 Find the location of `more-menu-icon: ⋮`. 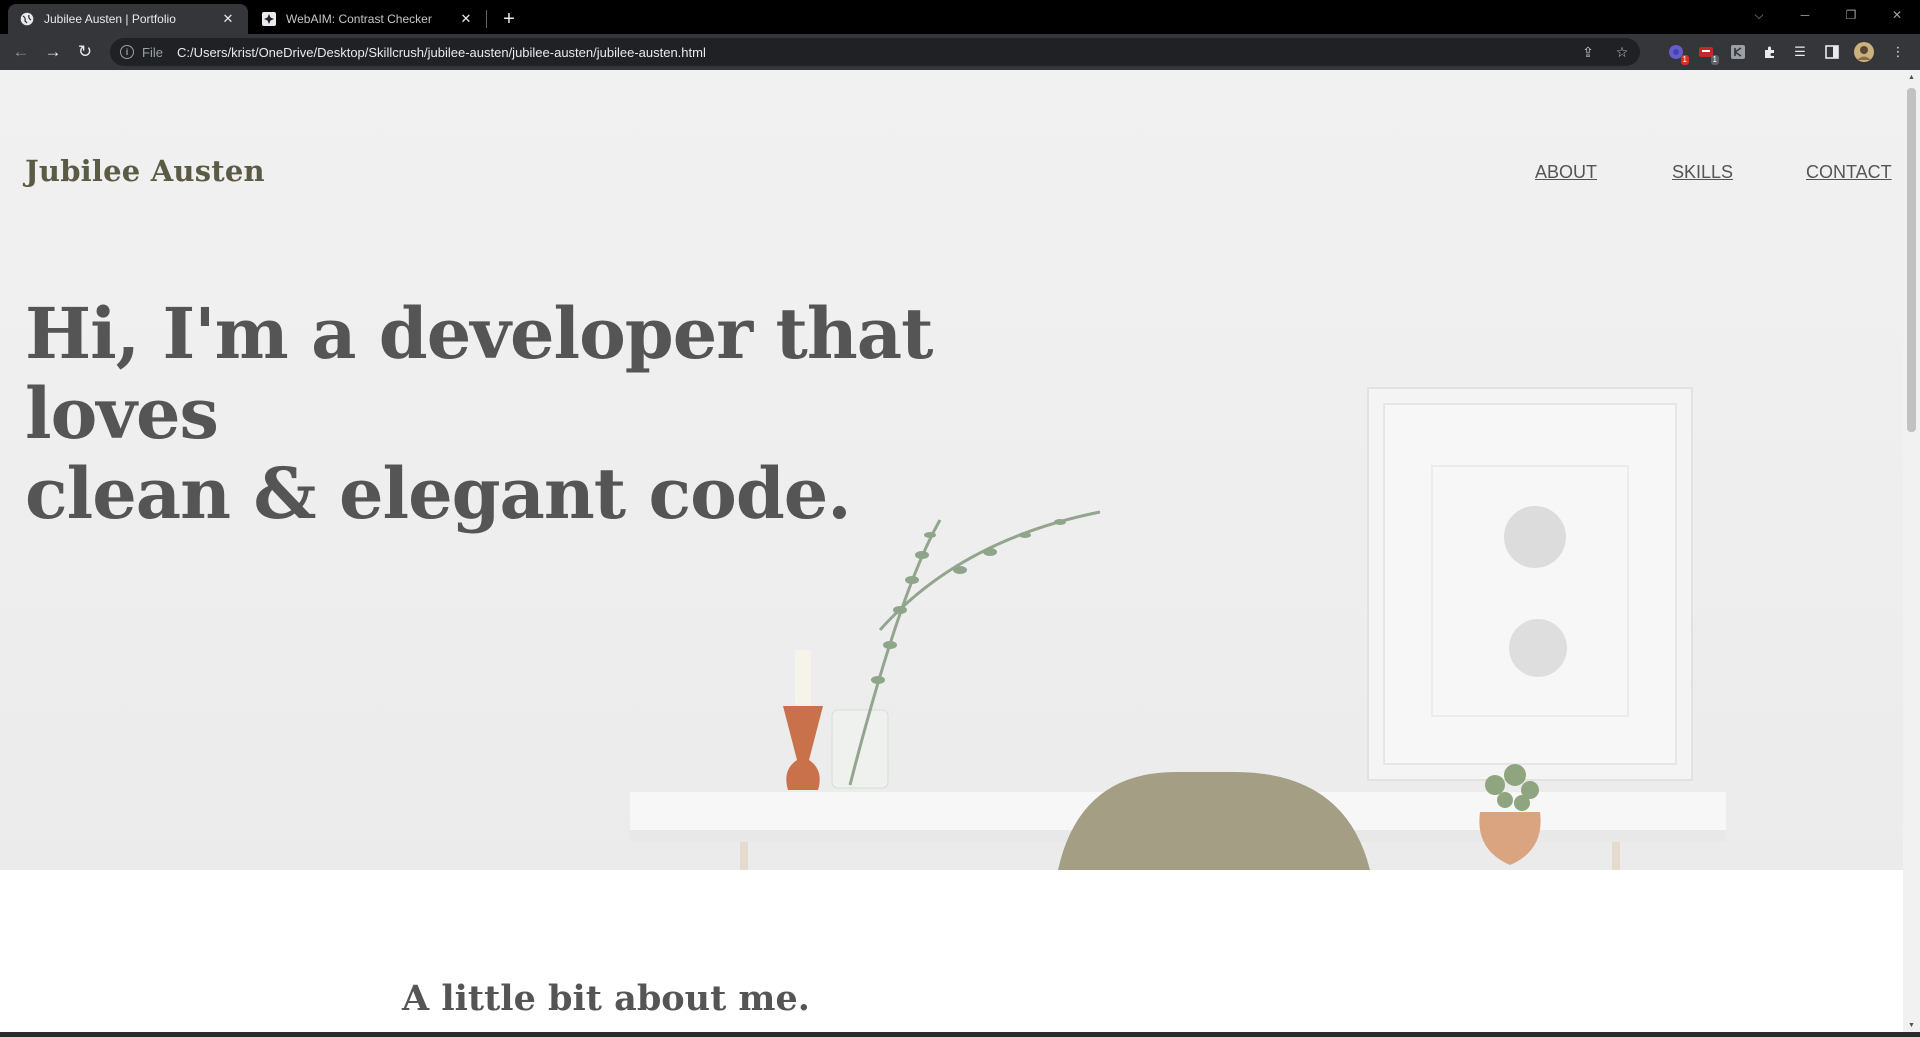

more-menu-icon: ⋮ is located at coordinates (1898, 52).